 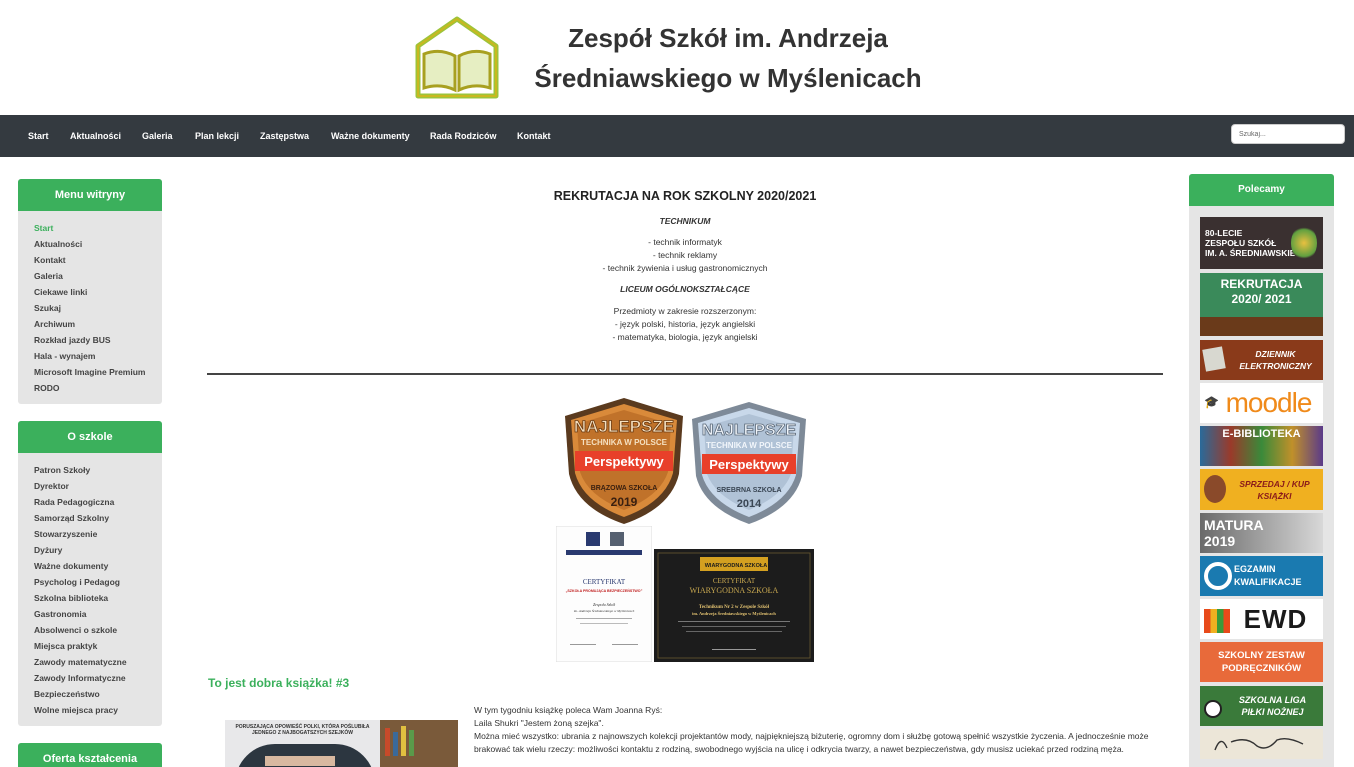 What do you see at coordinates (728, 78) in the screenshot?
I see `site-title-line2: Średniawskiego w Myślenicach` at bounding box center [728, 78].